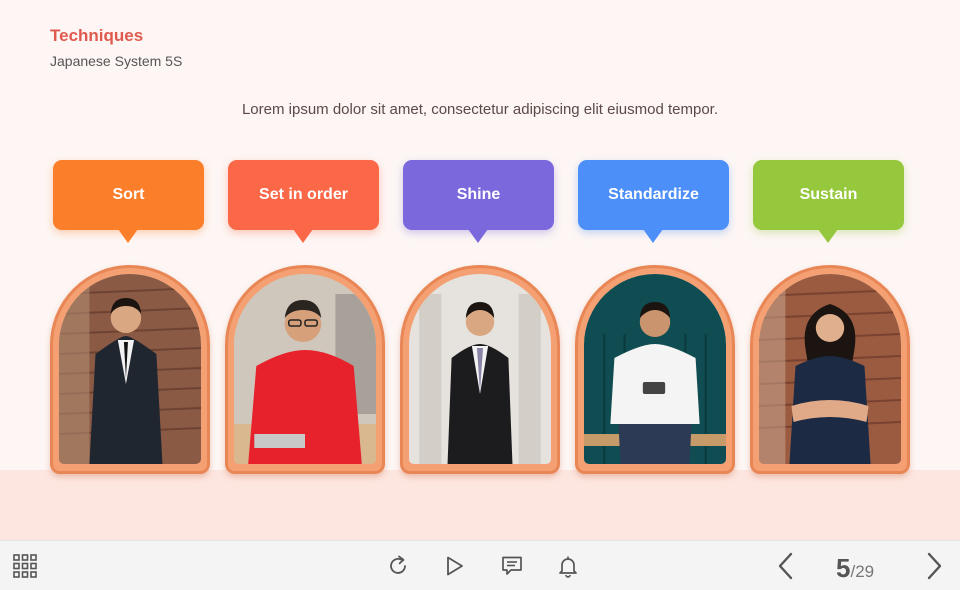  I want to click on player-navbar: 5/29, so click(480, 565).